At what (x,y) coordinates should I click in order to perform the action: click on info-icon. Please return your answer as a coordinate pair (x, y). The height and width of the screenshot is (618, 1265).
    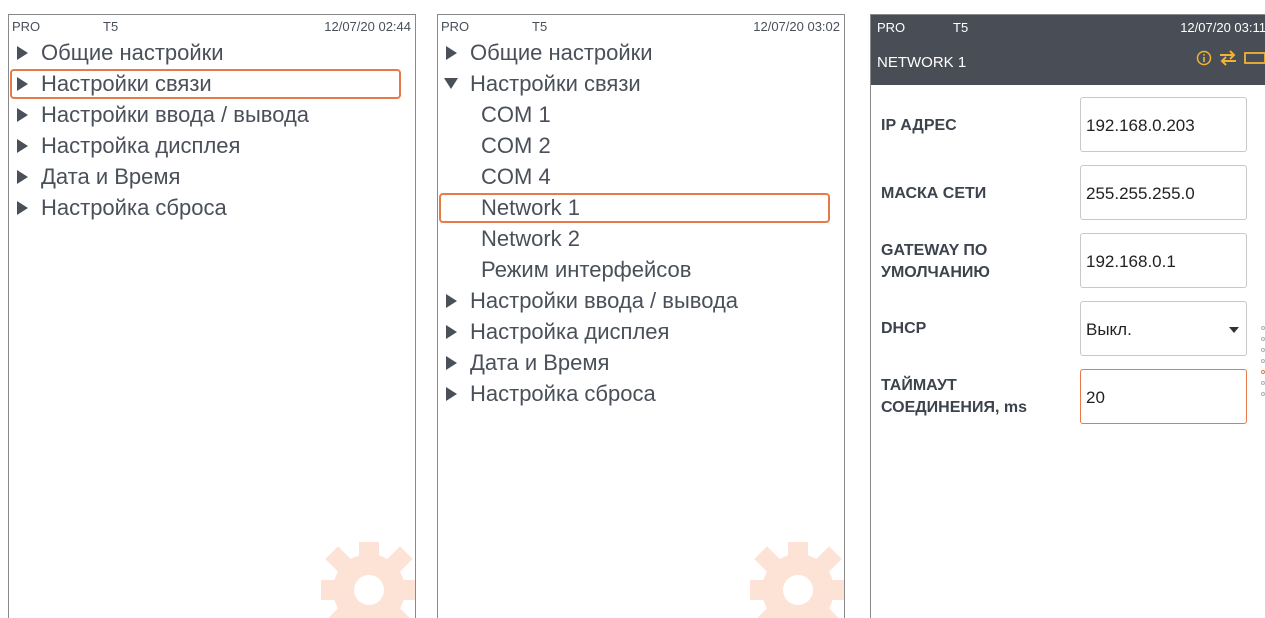
    Looking at the image, I should click on (1204, 58).